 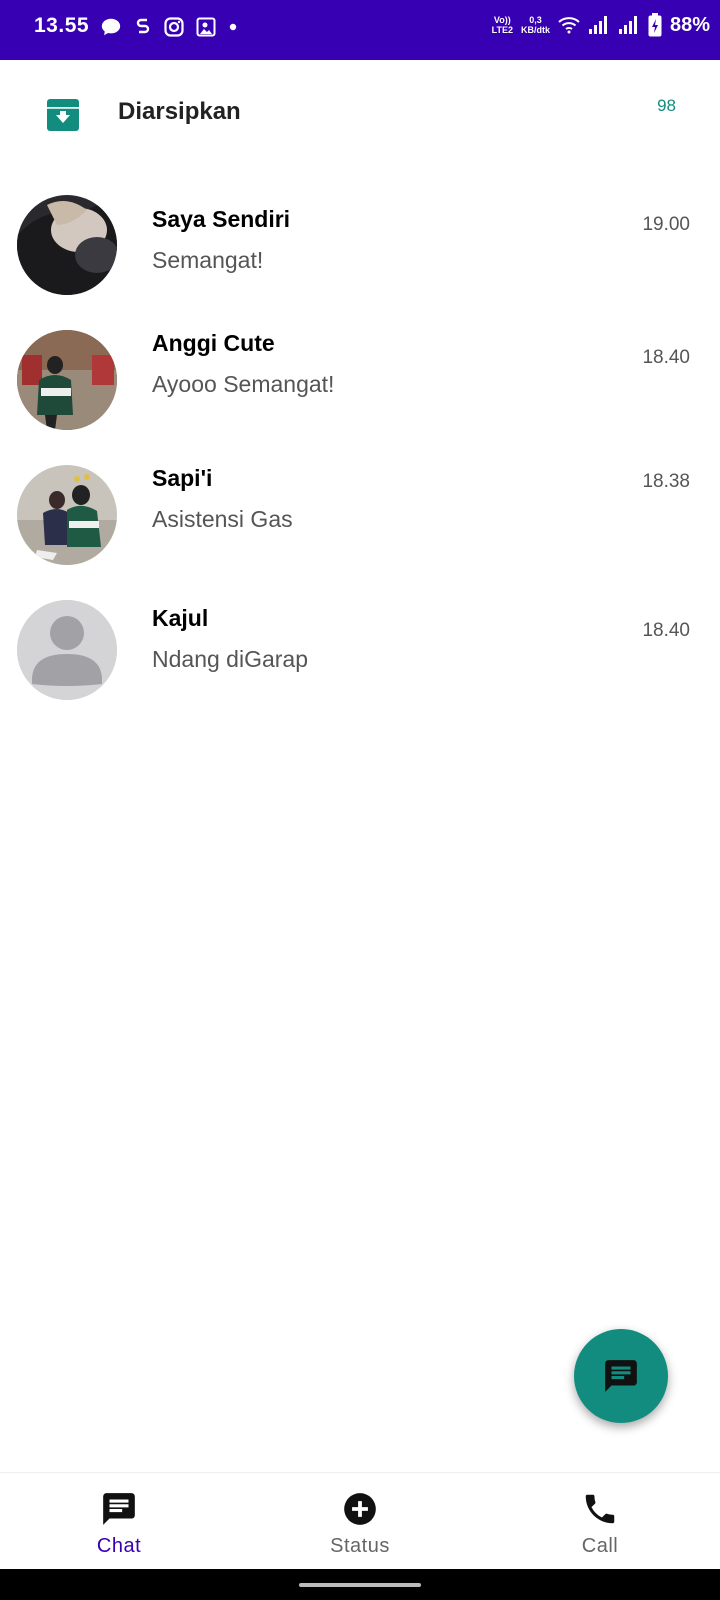 I want to click on default-avatar-icon, so click(x=67, y=650).